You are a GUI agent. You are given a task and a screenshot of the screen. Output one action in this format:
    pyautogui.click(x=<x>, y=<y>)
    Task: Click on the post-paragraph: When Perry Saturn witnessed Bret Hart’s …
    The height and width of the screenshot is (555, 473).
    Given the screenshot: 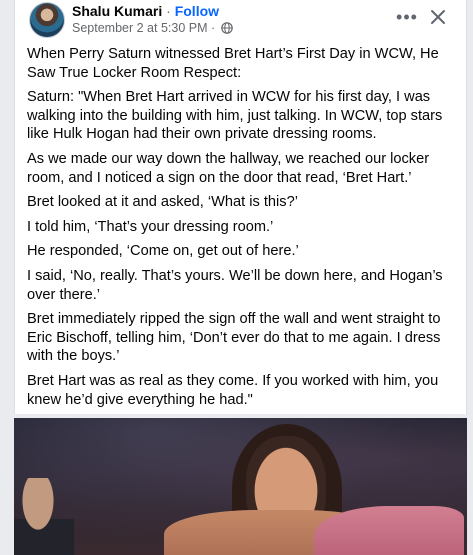 What is the action you would take?
    pyautogui.click(x=233, y=63)
    